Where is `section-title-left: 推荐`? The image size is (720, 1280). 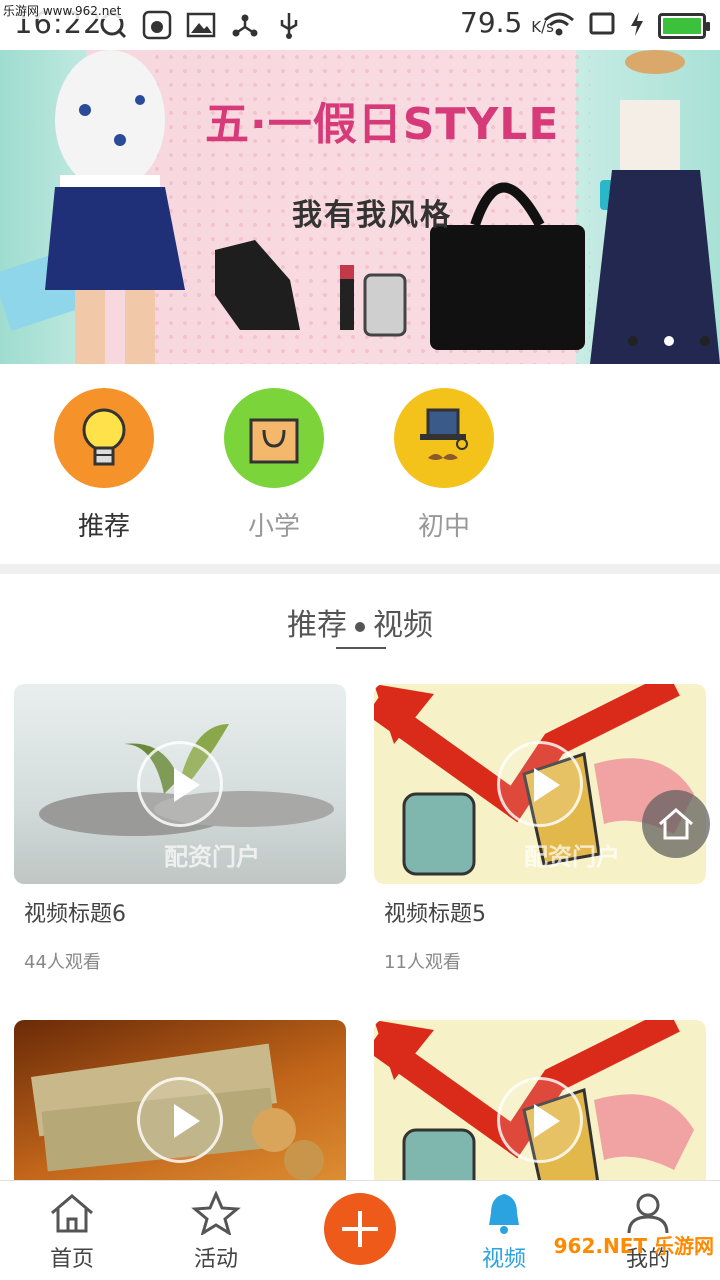
section-title-left: 推荐 is located at coordinates (317, 625).